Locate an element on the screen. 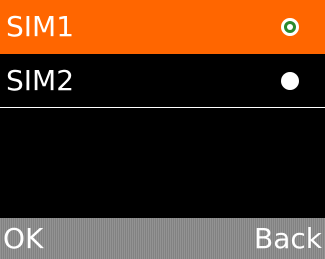 The width and height of the screenshot is (325, 259). radio-unchecked-icon is located at coordinates (290, 81).